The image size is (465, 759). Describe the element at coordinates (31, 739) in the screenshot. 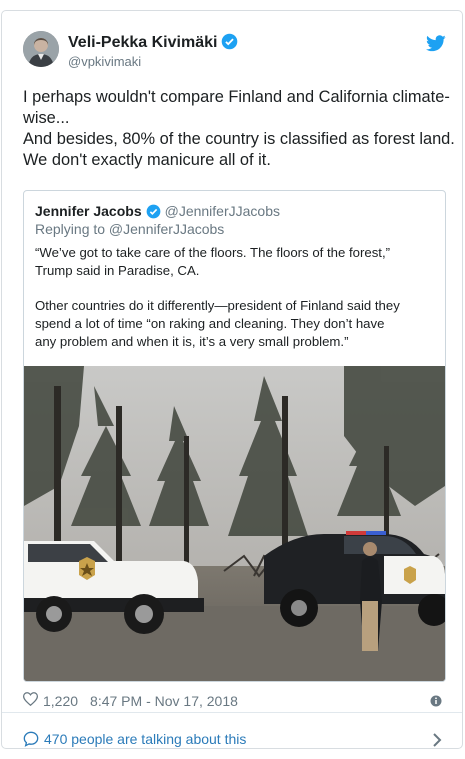

I see `speech-bubble-icon` at that location.